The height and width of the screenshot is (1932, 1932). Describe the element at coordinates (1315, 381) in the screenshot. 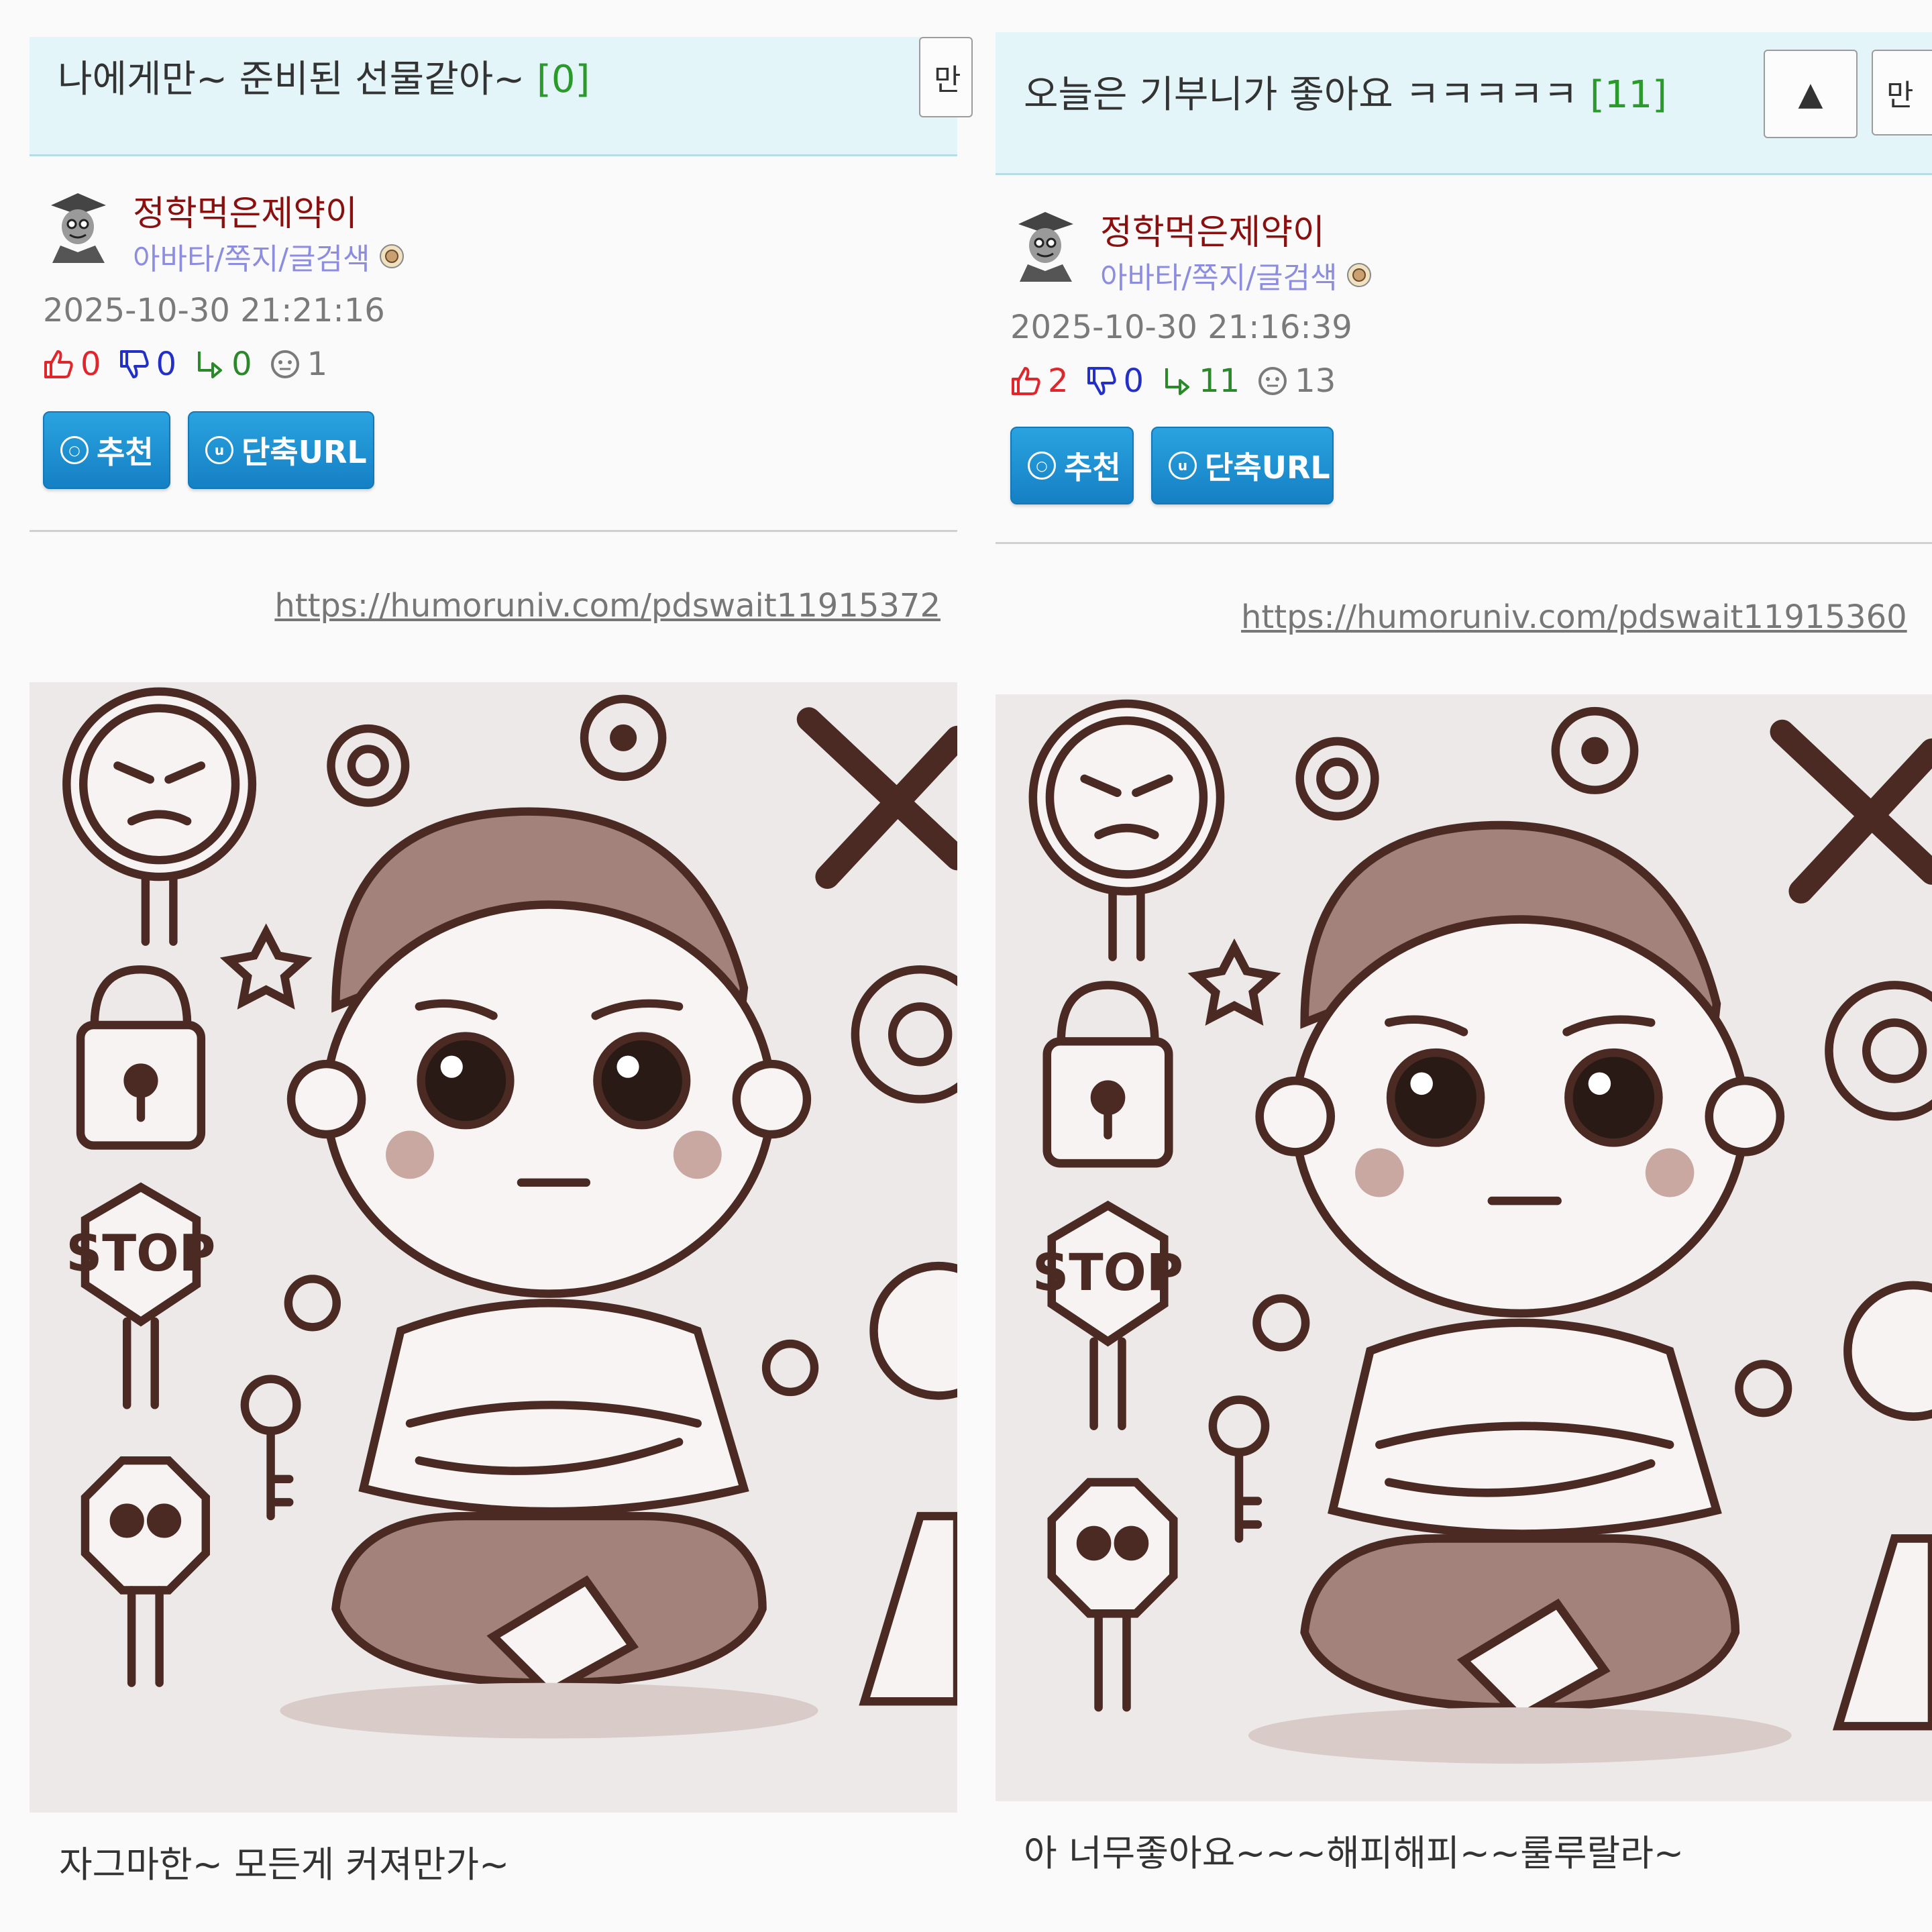

I see `view-count: 13` at that location.